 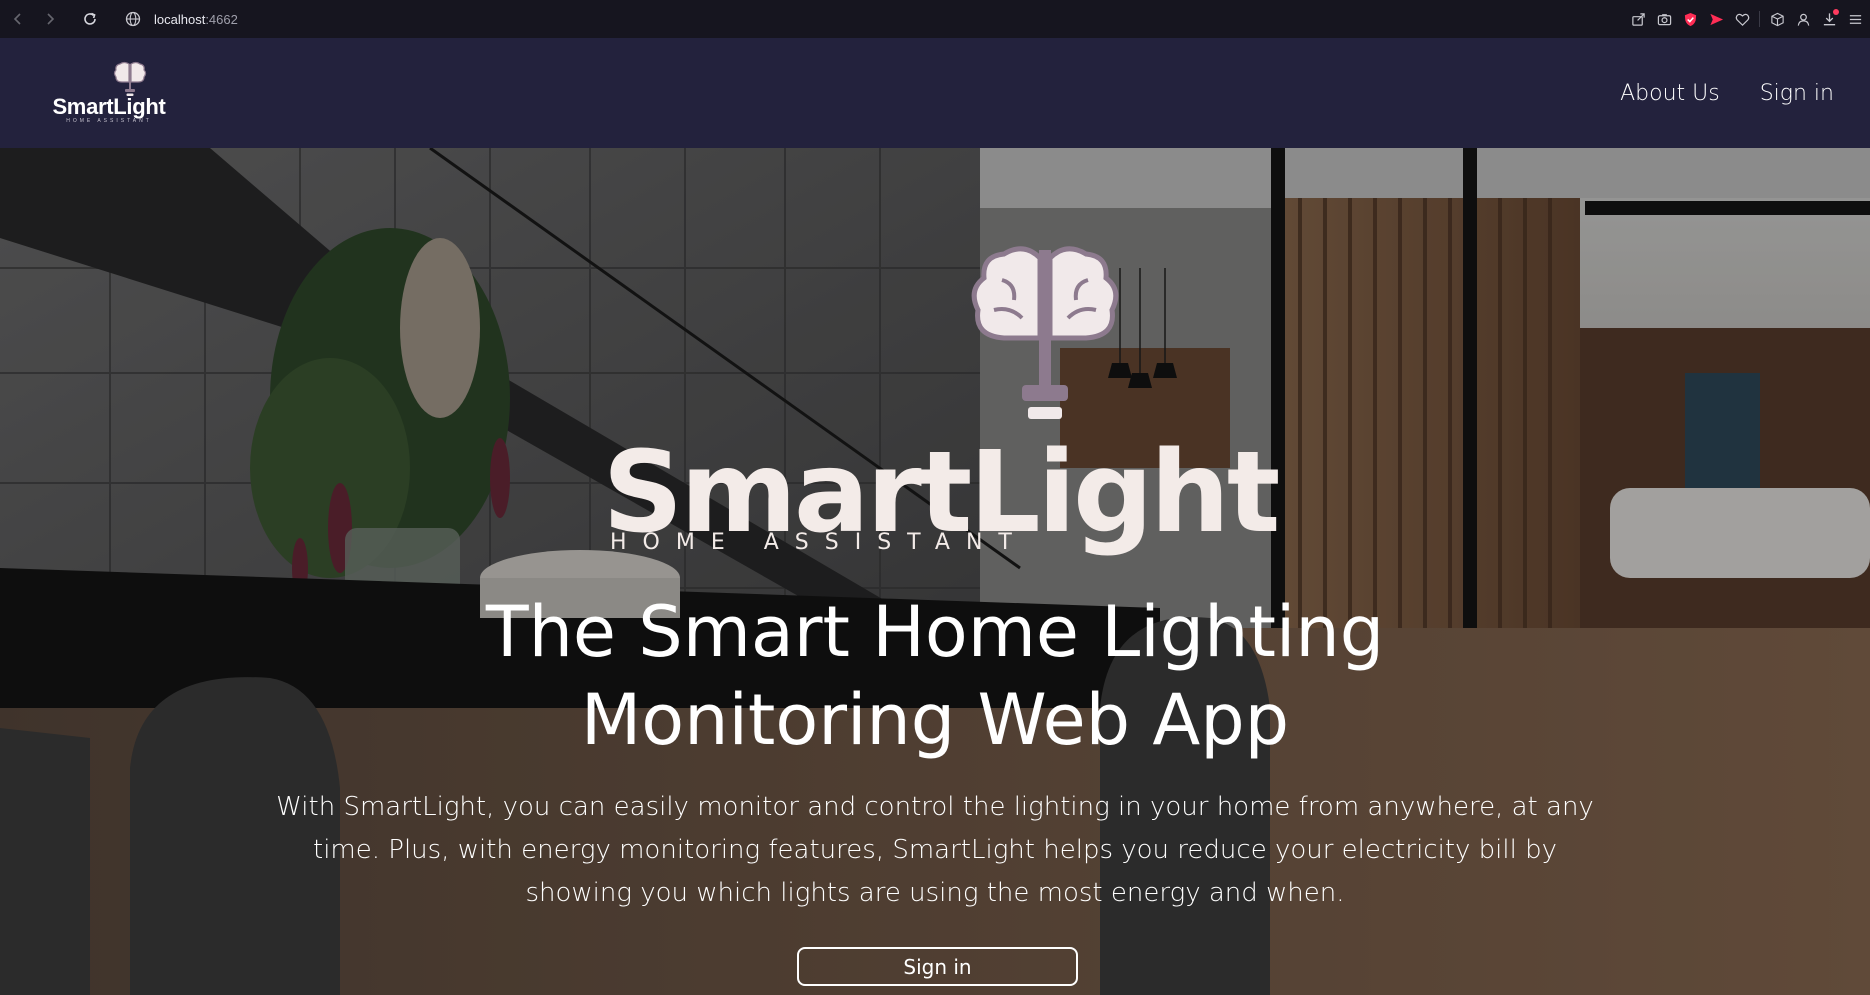 I want to click on brain-bulb-logo-icon, so click(x=1045, y=332).